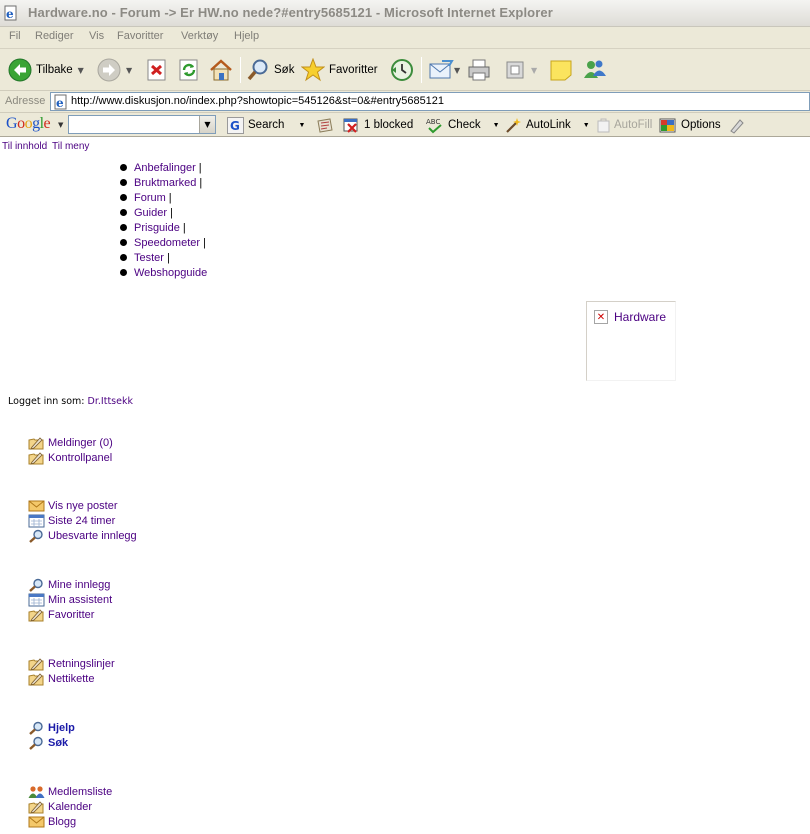 The height and width of the screenshot is (834, 810). I want to click on page-icon: e, so click(60, 102).